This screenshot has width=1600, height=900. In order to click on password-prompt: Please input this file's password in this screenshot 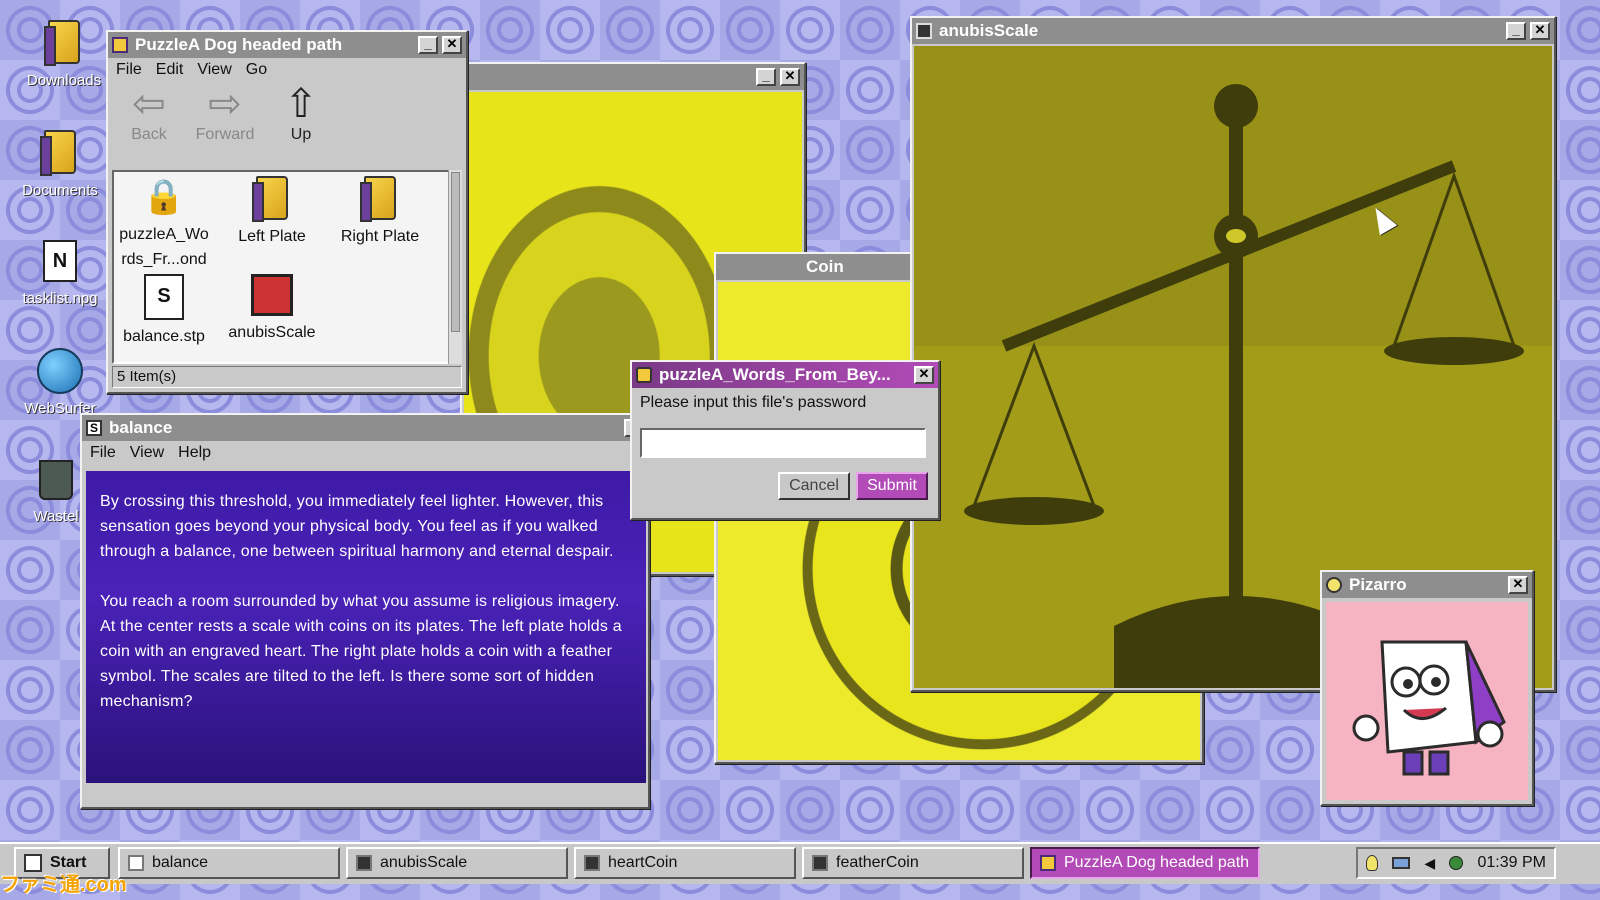, I will do `click(753, 402)`.